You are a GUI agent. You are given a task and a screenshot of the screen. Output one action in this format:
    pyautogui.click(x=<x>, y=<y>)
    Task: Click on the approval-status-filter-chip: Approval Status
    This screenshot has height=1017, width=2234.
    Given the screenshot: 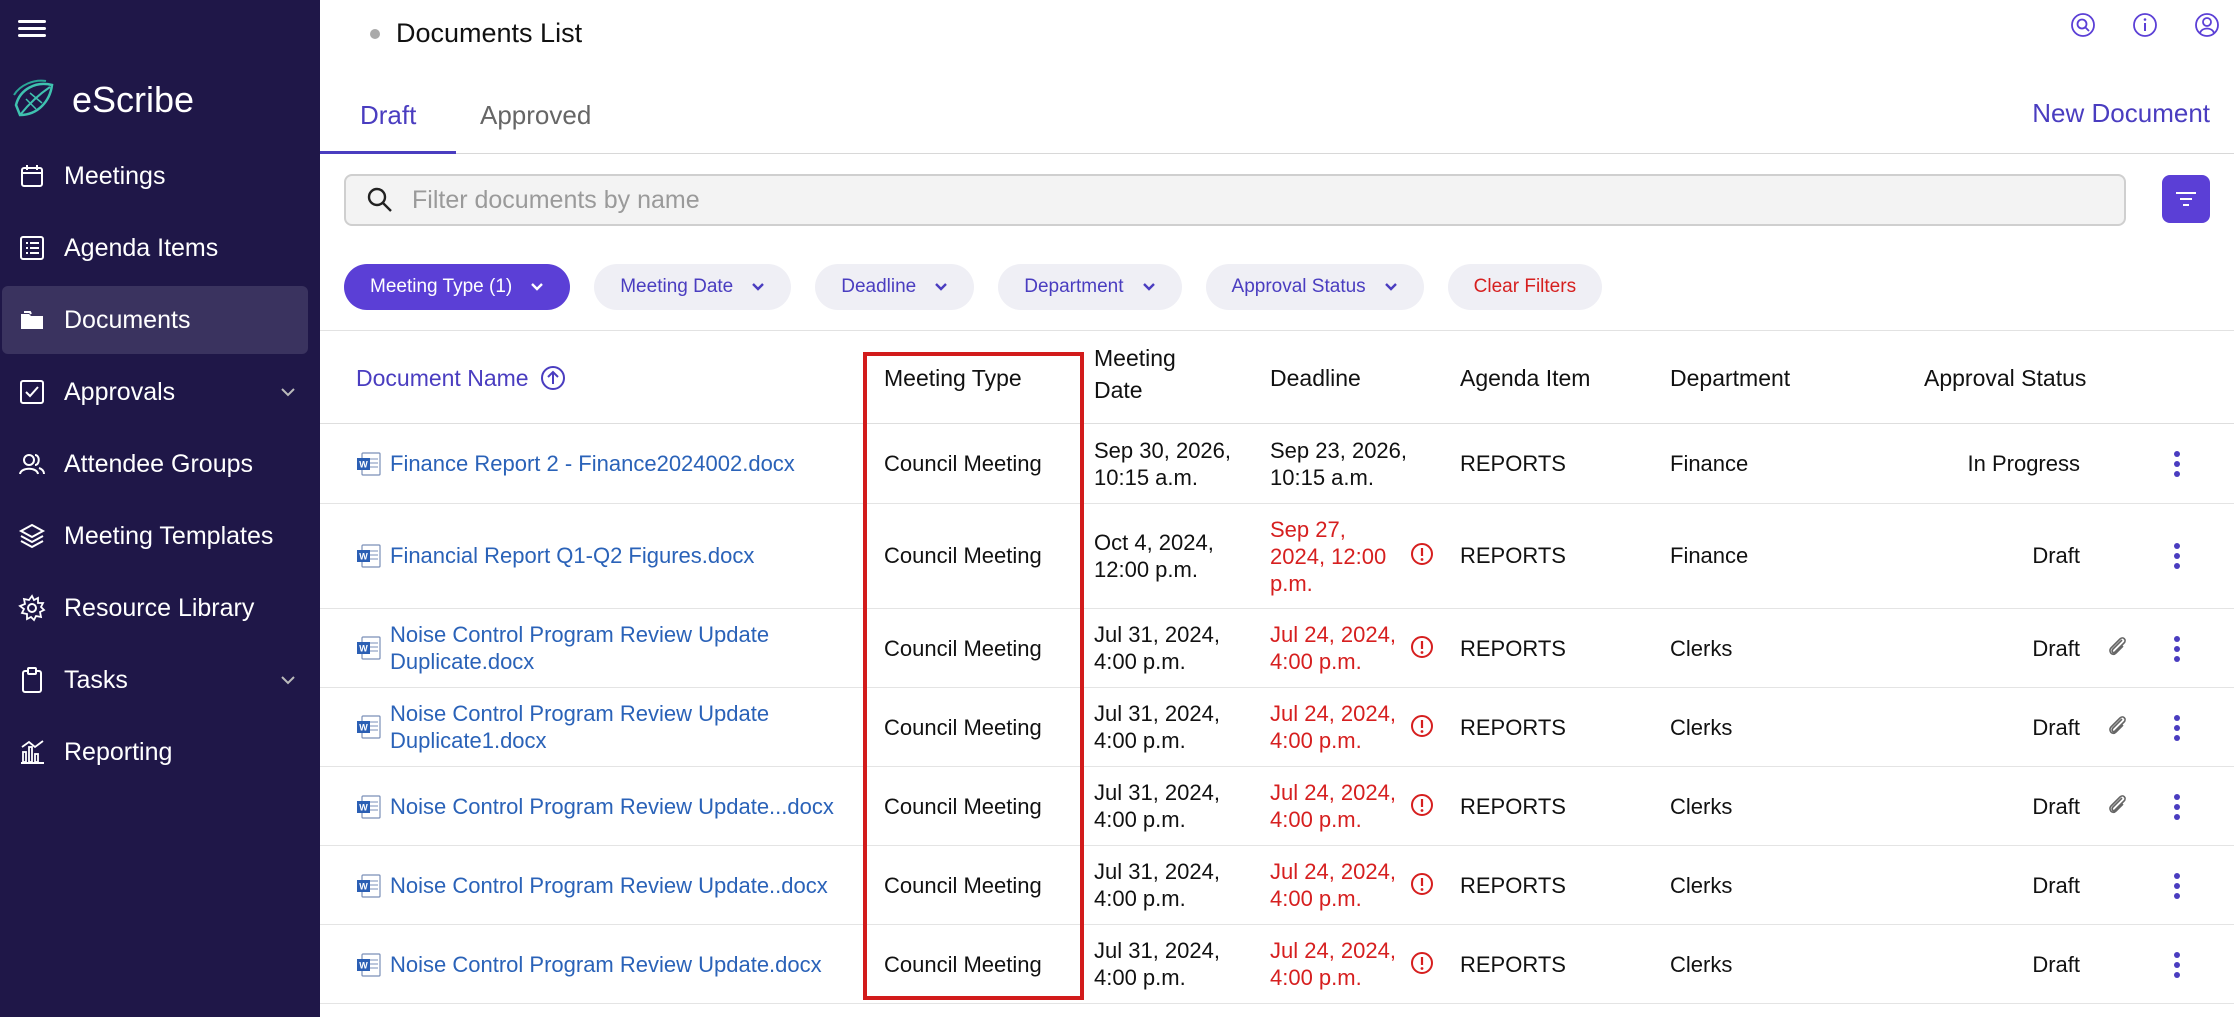 What is the action you would take?
    pyautogui.click(x=1314, y=287)
    